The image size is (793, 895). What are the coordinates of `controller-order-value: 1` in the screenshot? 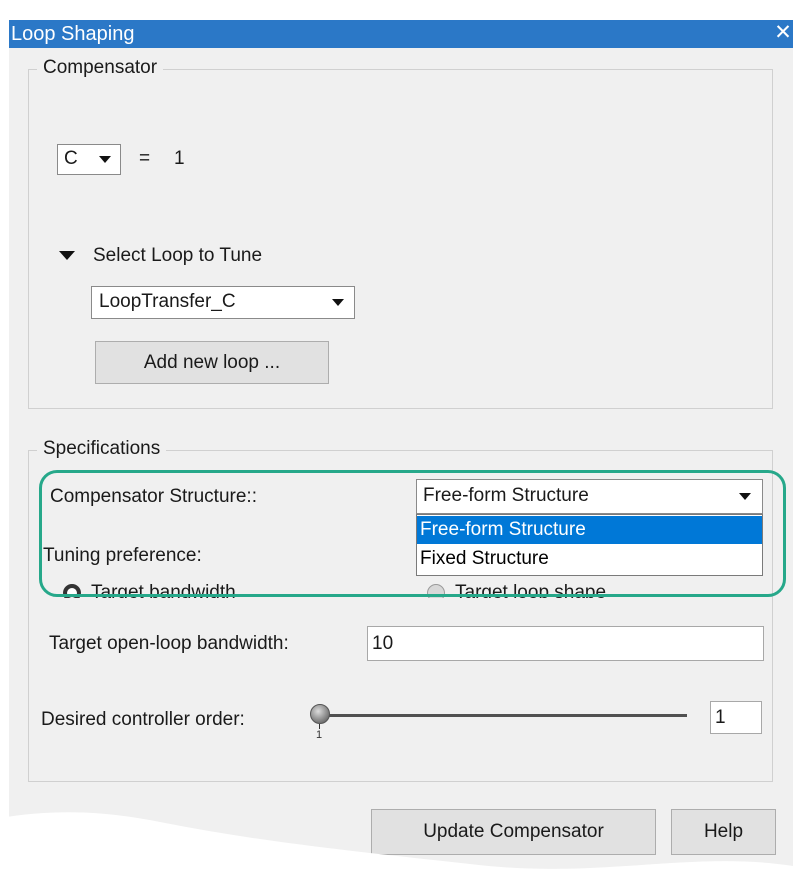 It's located at (720, 717).